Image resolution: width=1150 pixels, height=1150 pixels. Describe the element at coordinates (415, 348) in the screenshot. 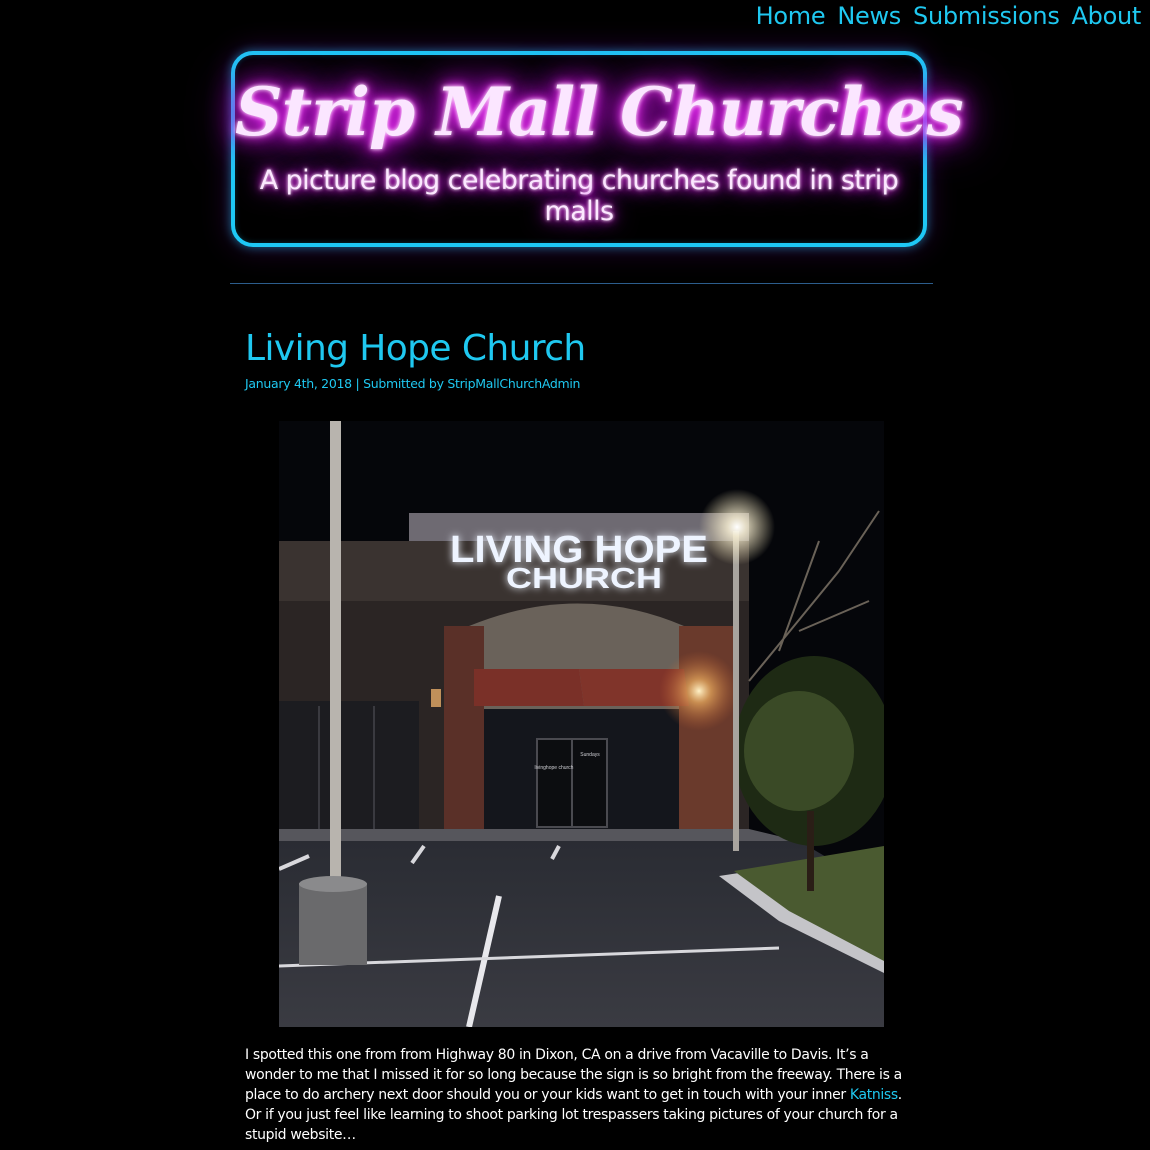

I see `post-title: Living Hope Church` at that location.